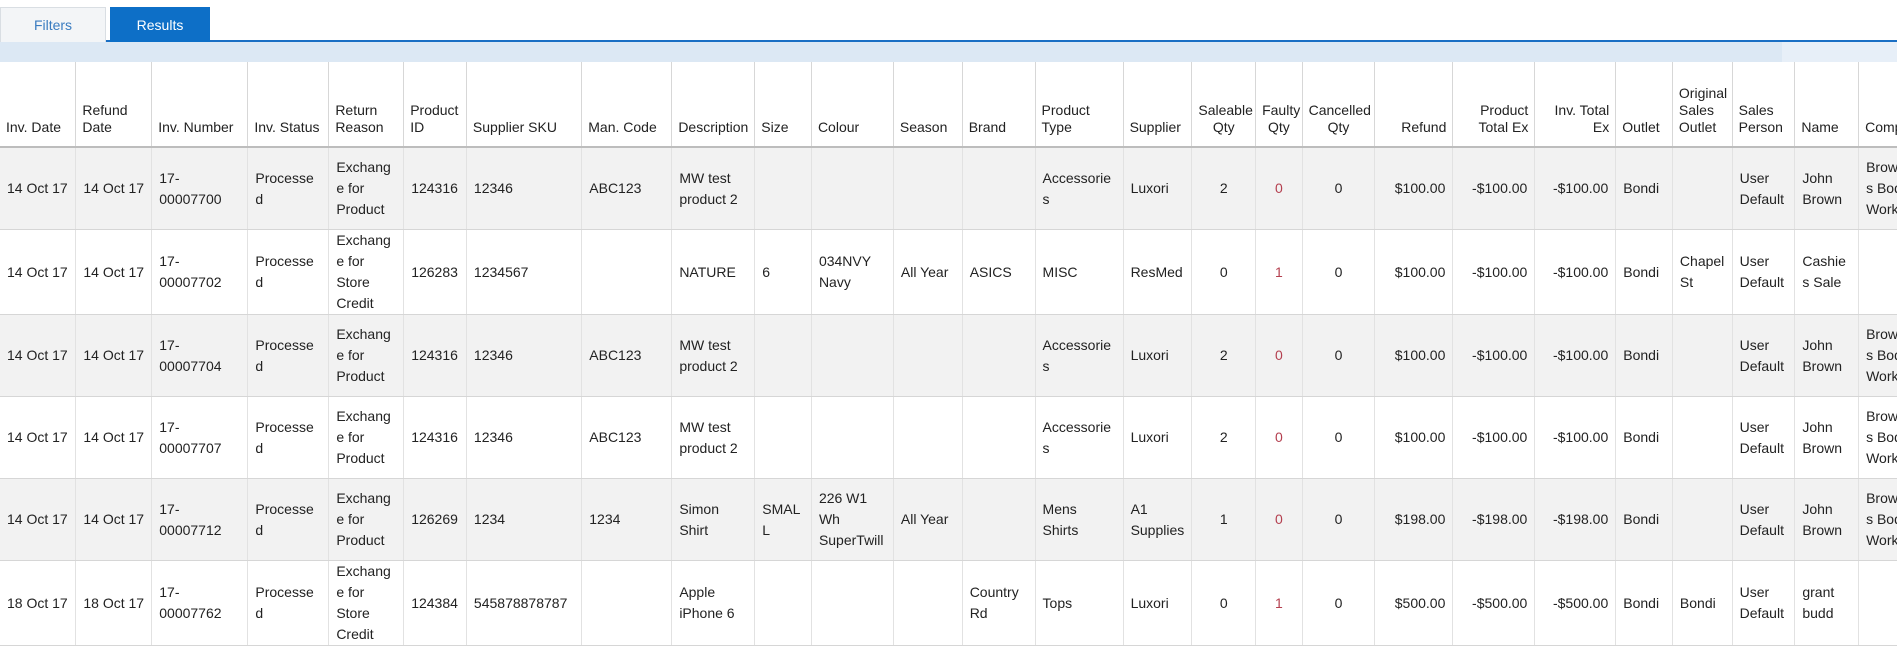 This screenshot has width=1897, height=646. Describe the element at coordinates (200, 105) in the screenshot. I see `column-header-inv-number: Inv. Number` at that location.